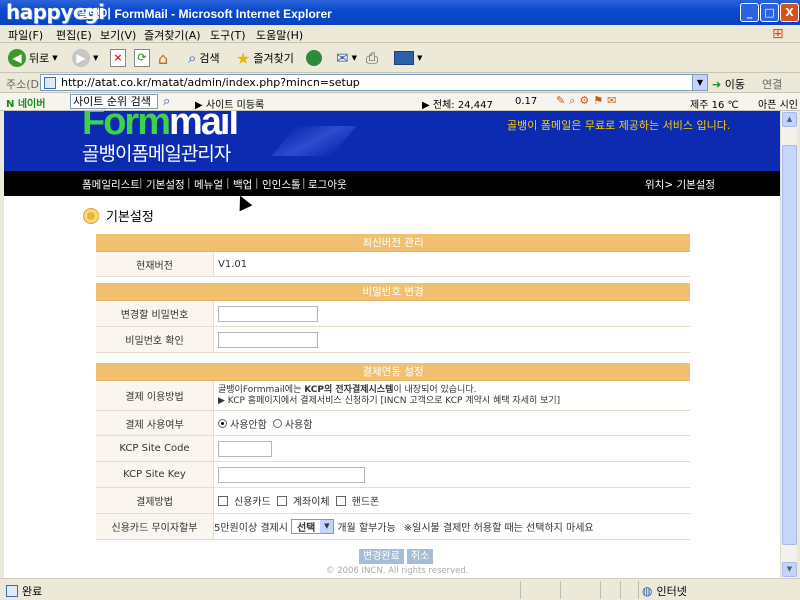  I want to click on menu-favorites: 즐겨찾기(A), so click(172, 35).